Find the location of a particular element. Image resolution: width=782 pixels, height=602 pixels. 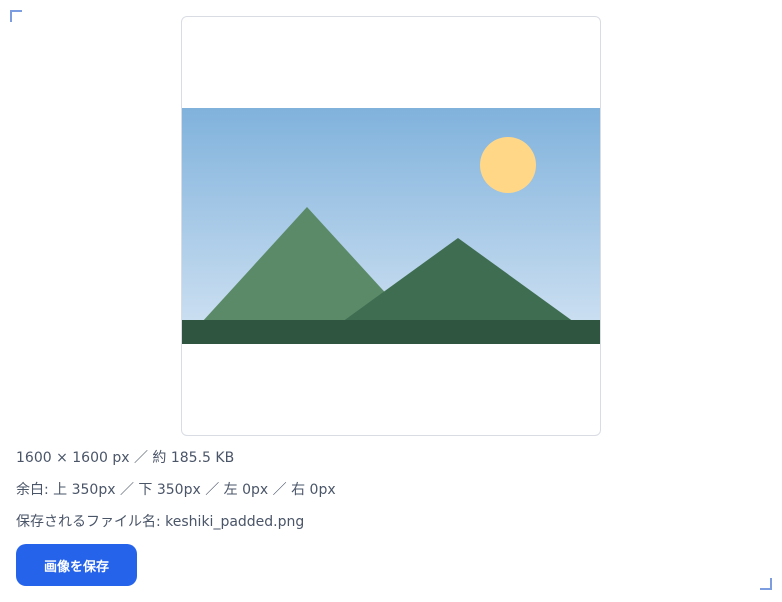

ground is located at coordinates (391, 332).